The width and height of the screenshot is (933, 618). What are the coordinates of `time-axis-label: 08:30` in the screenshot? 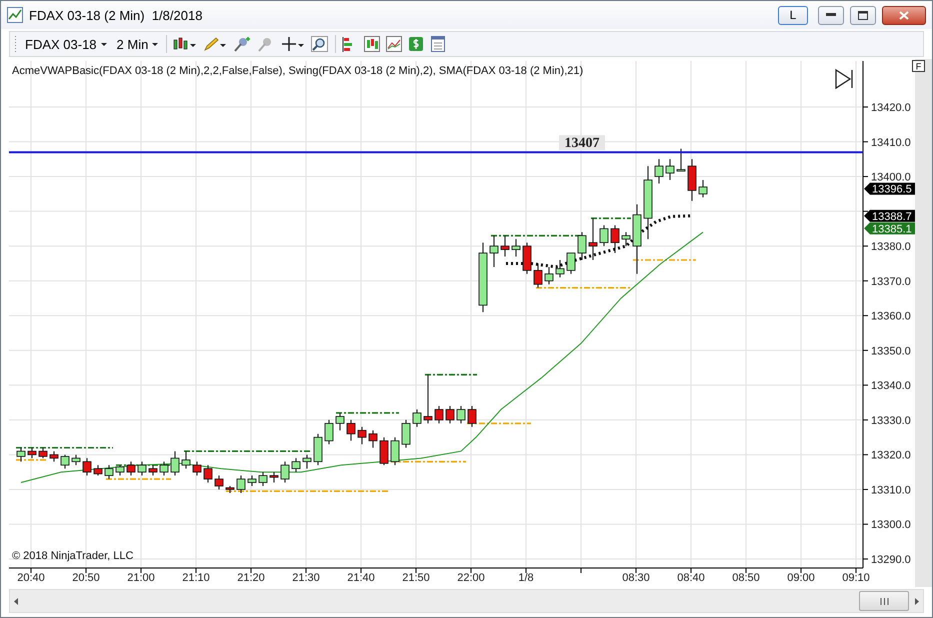 It's located at (636, 578).